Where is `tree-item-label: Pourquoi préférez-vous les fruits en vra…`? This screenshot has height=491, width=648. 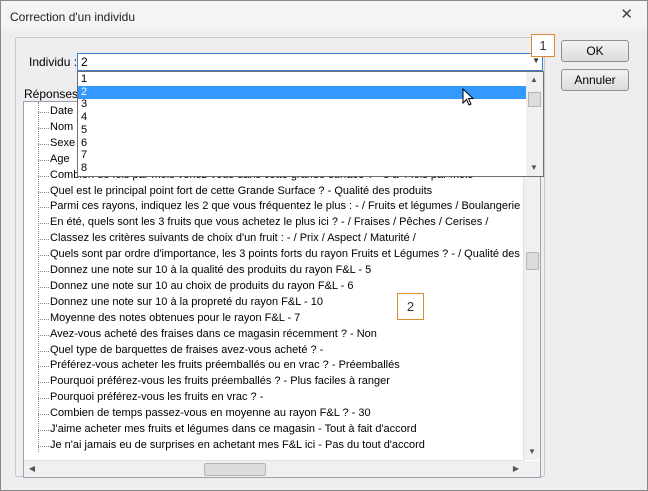
tree-item-label: Pourquoi préférez-vous les fruits en vra… is located at coordinates (157, 397).